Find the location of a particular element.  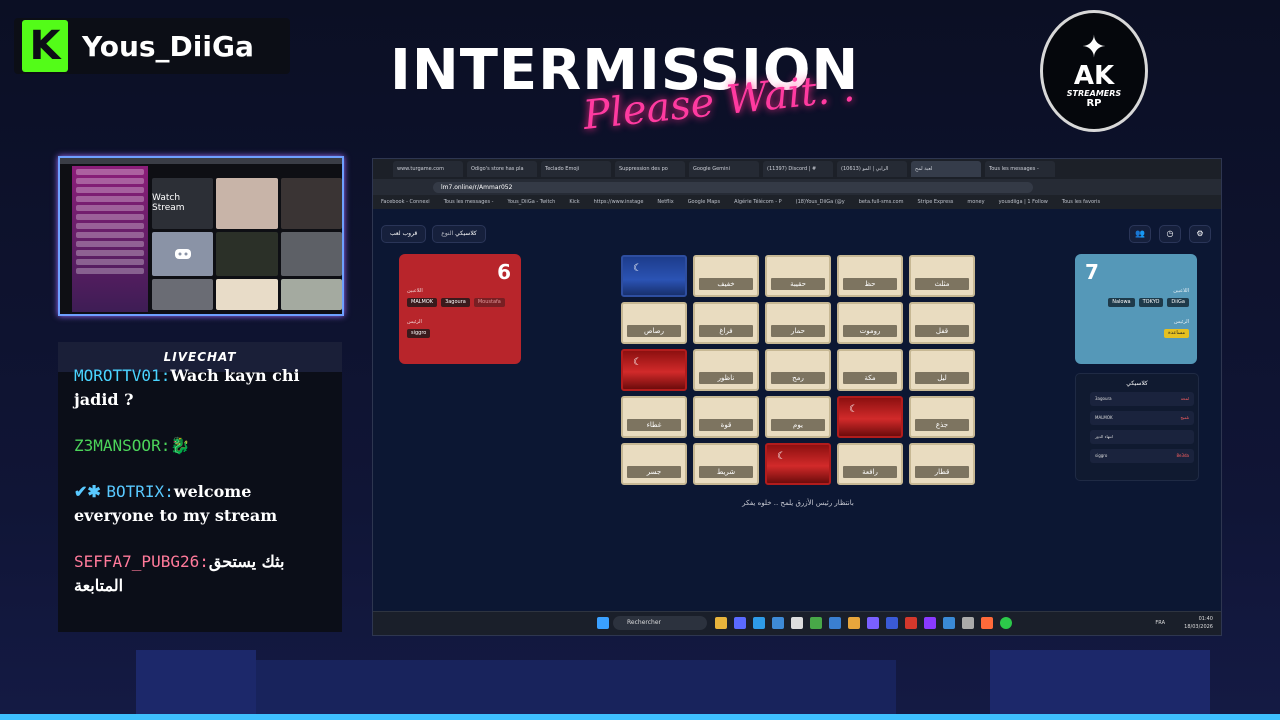

xbox-icon is located at coordinates (816, 623).